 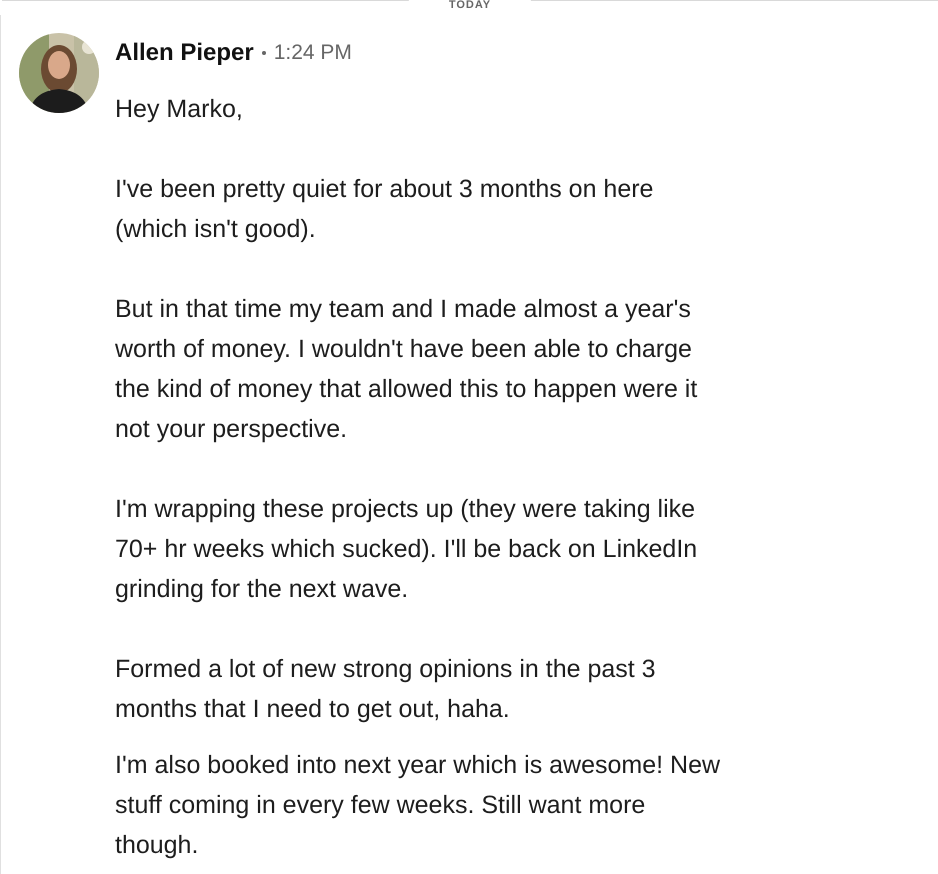 What do you see at coordinates (406, 369) in the screenshot?
I see `message-paragraph: But in that time my team and I made almost a year's worth of money. I wouldn't have been able to charge the kind of money that allowed this to happen were it not your perspective.` at bounding box center [406, 369].